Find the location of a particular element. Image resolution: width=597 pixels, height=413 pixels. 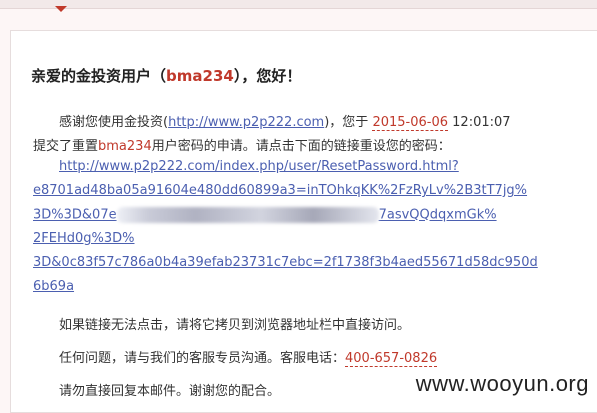

redacted-blur is located at coordinates (247, 215).